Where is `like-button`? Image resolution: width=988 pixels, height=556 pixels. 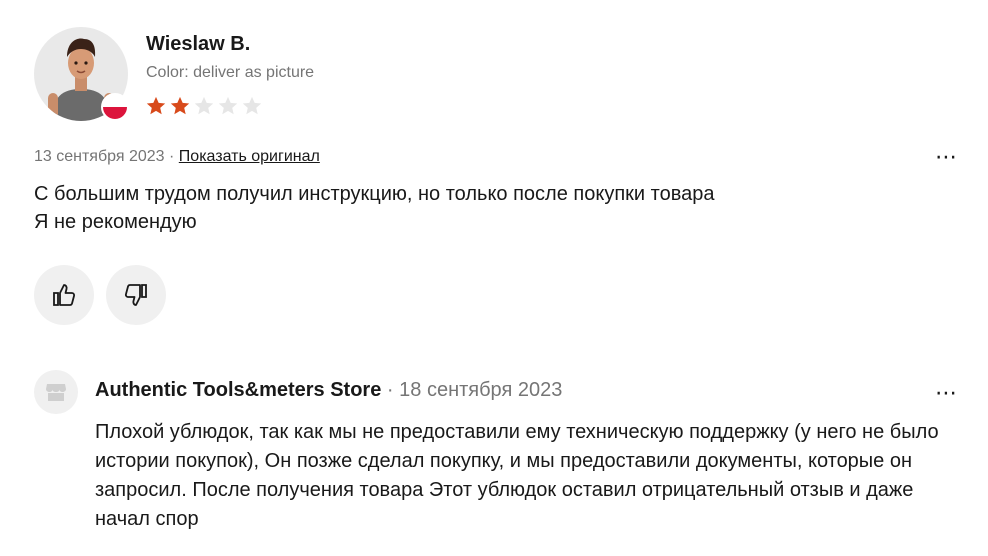 like-button is located at coordinates (64, 295).